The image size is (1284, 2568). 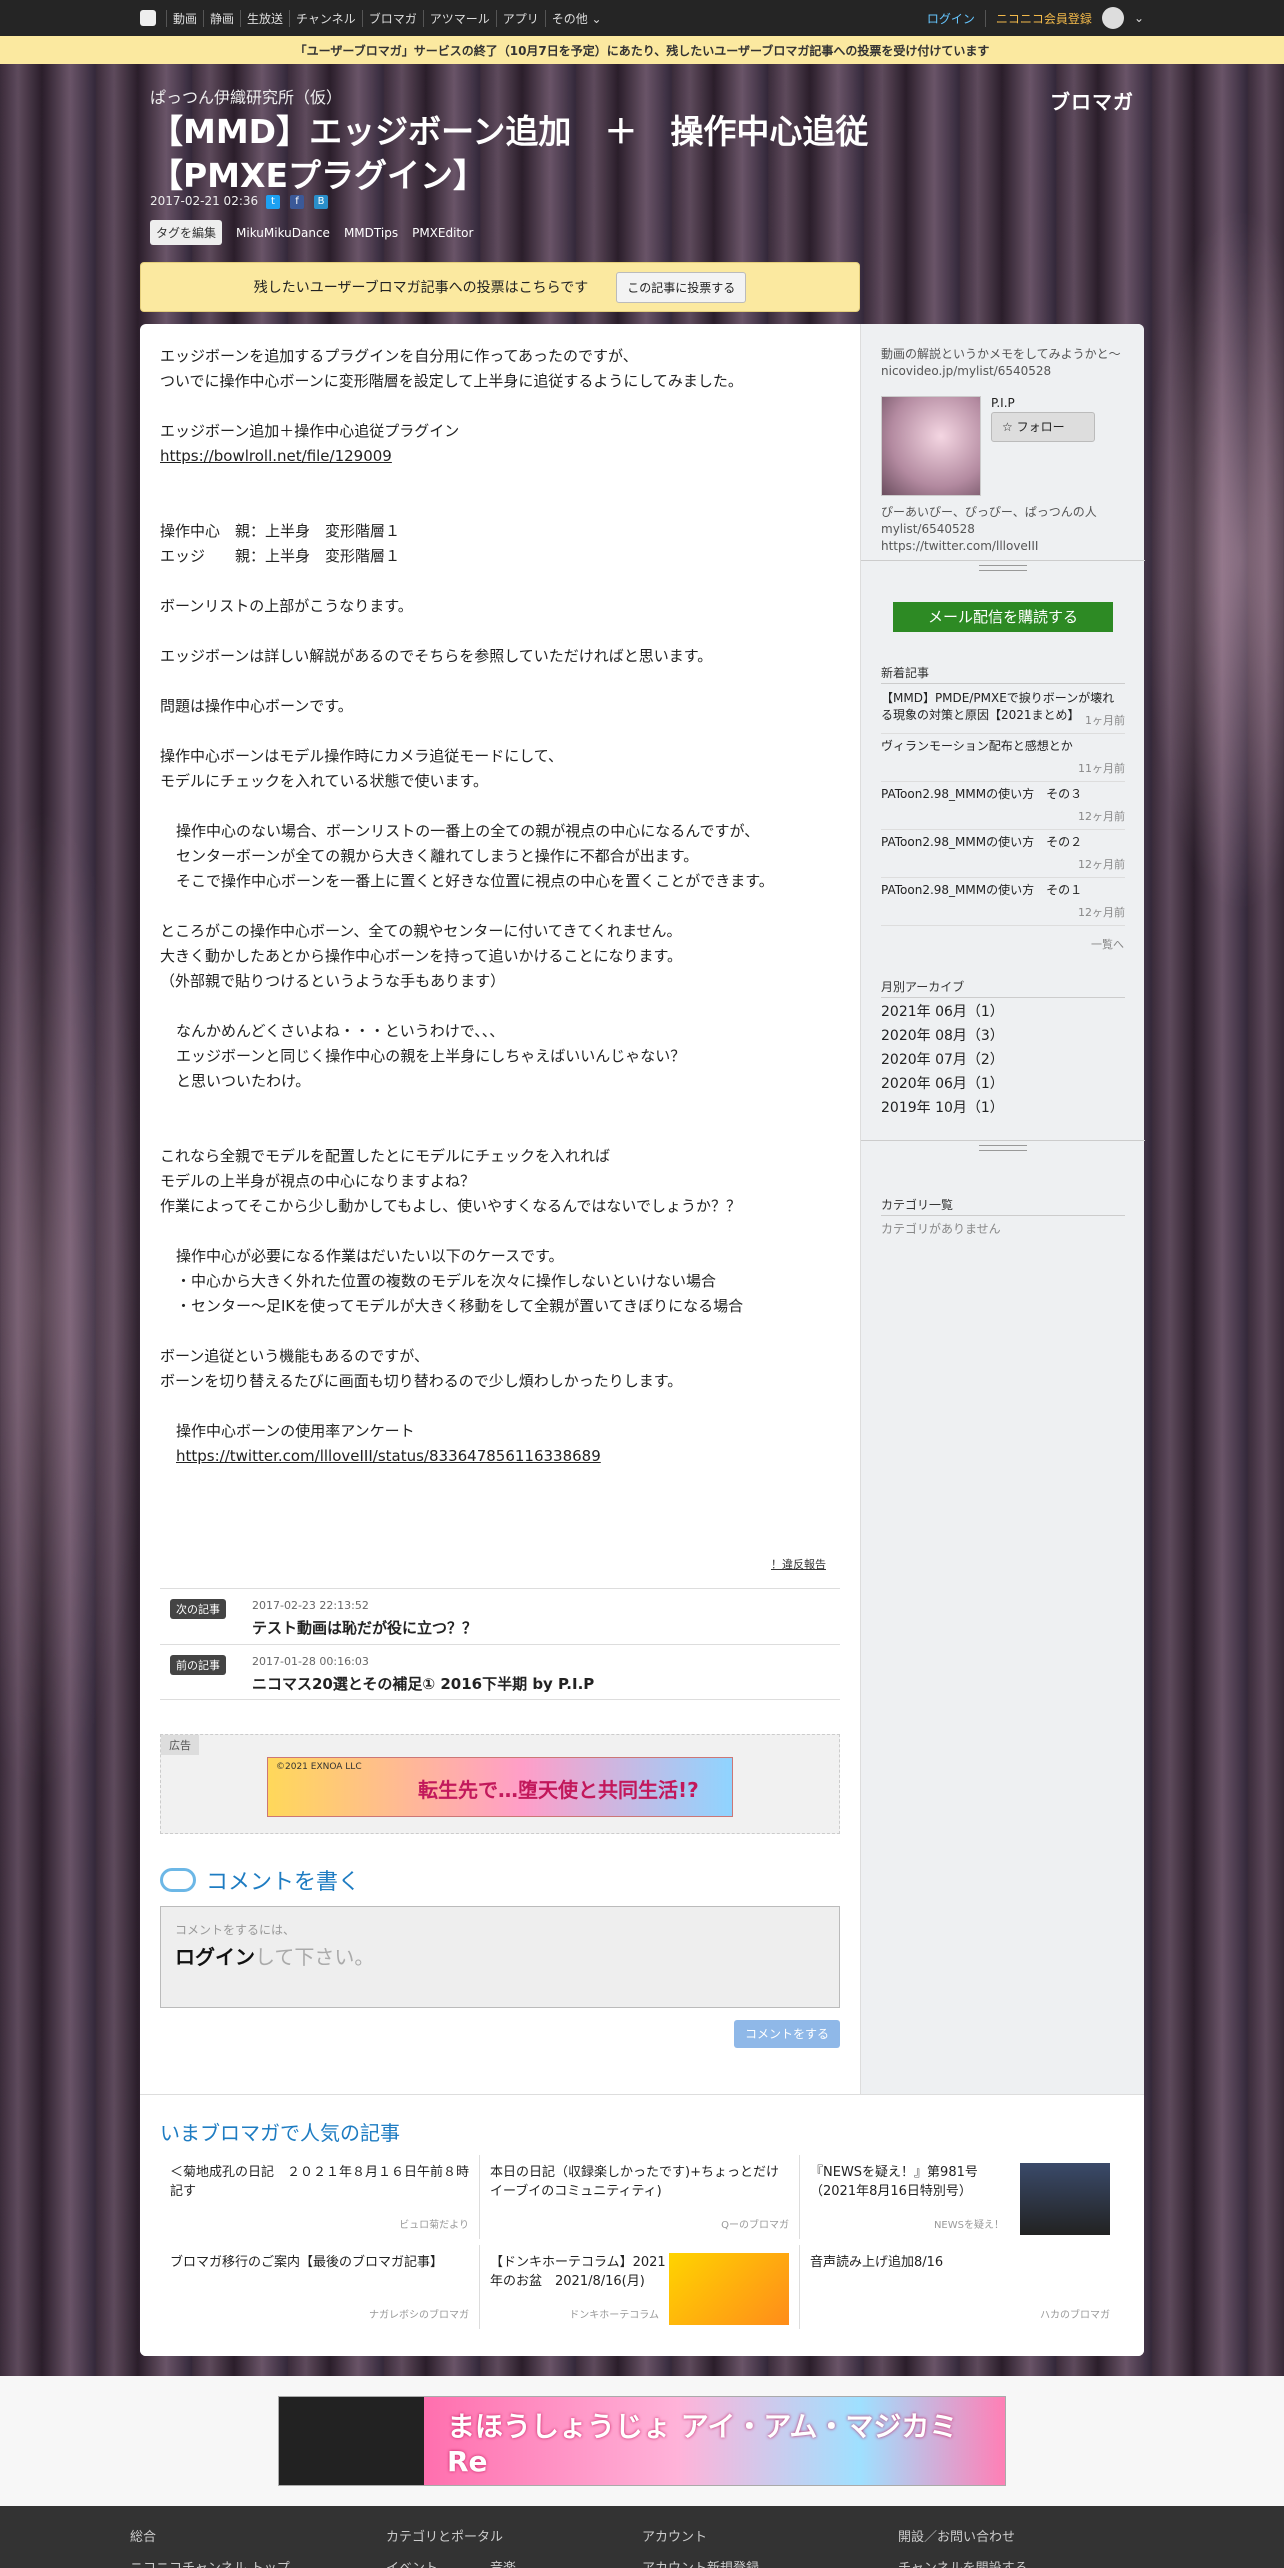 I want to click on footer-column: 開設／お問い合わせ チャンネルを開設する, so click(x=963, y=2547).